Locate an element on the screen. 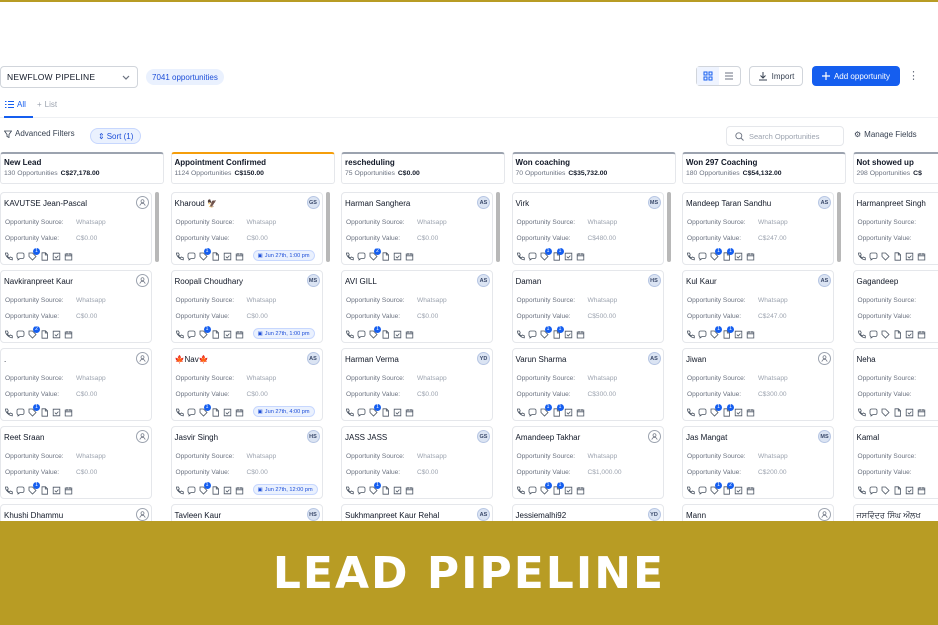  card-name: Jessiemalhi92 is located at coordinates (541, 515).